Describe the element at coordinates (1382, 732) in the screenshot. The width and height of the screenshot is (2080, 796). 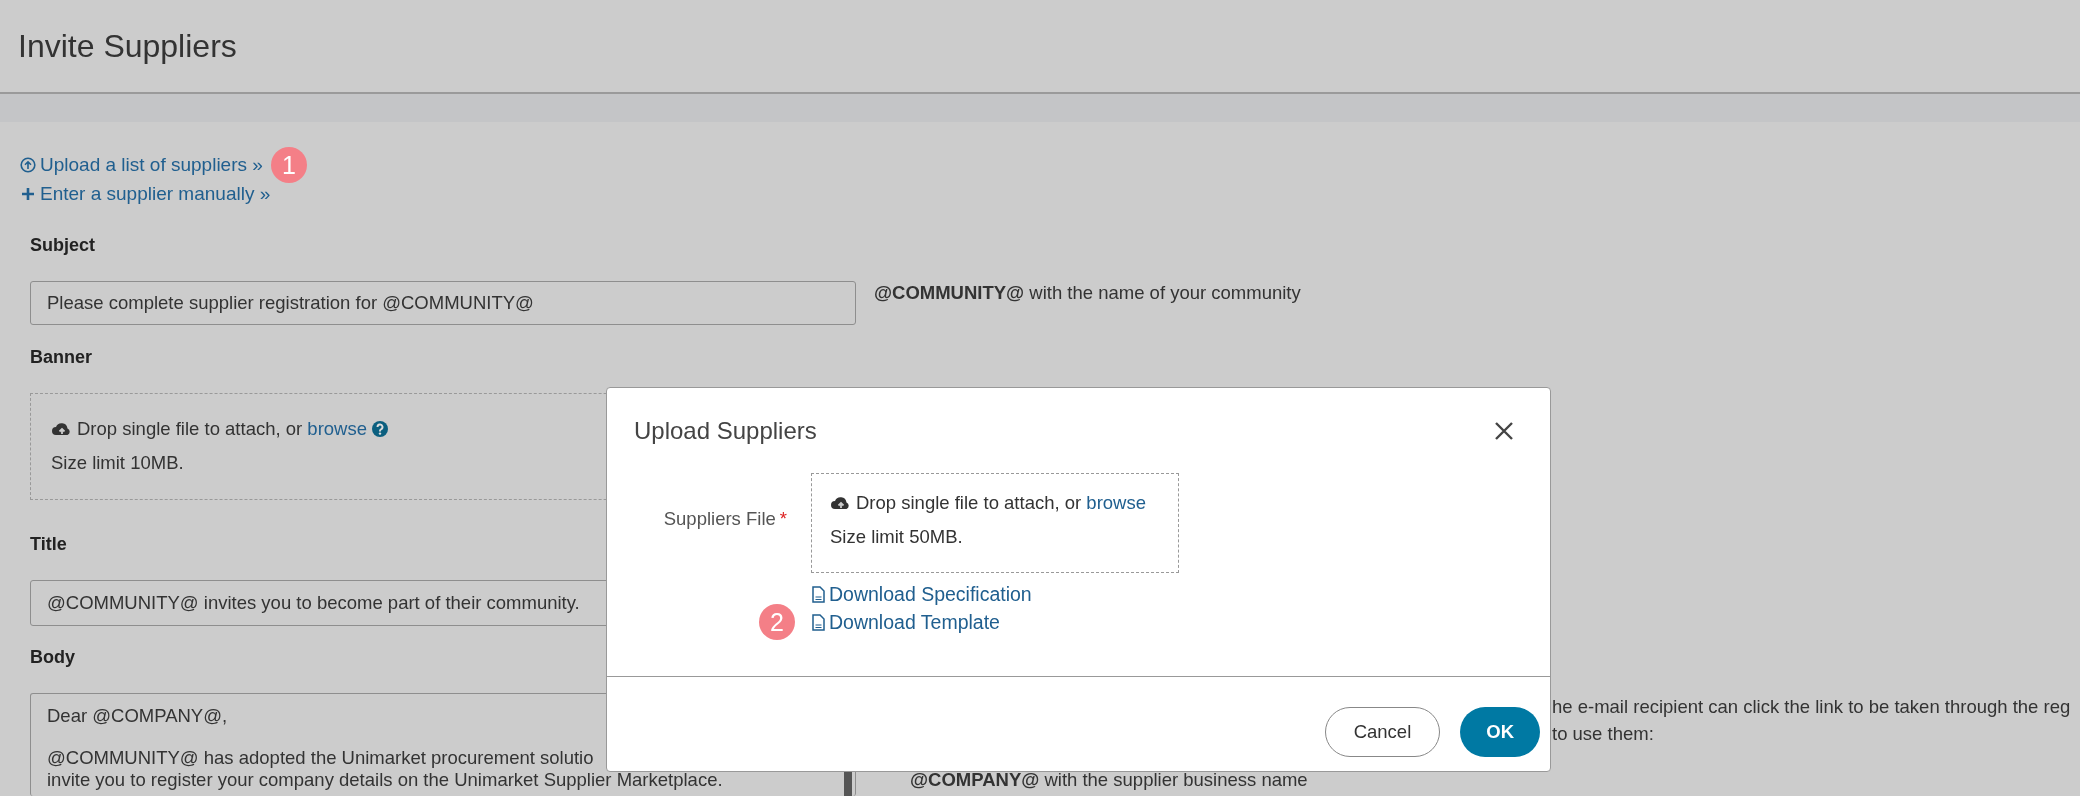
I see `cancel-button: Cancel` at that location.